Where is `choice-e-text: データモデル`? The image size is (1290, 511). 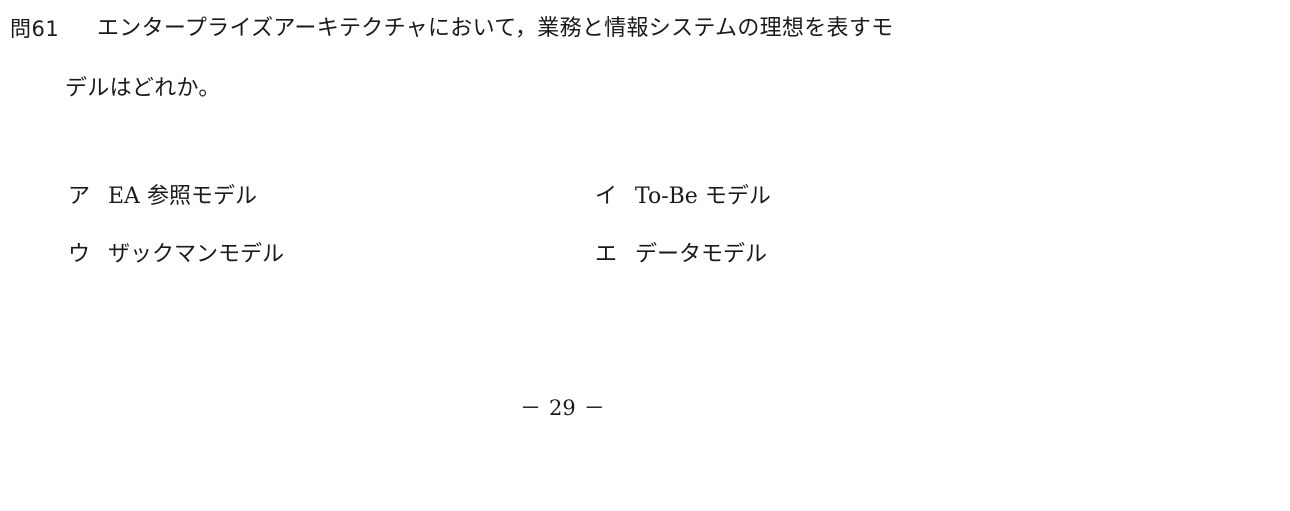 choice-e-text: データモデル is located at coordinates (701, 254).